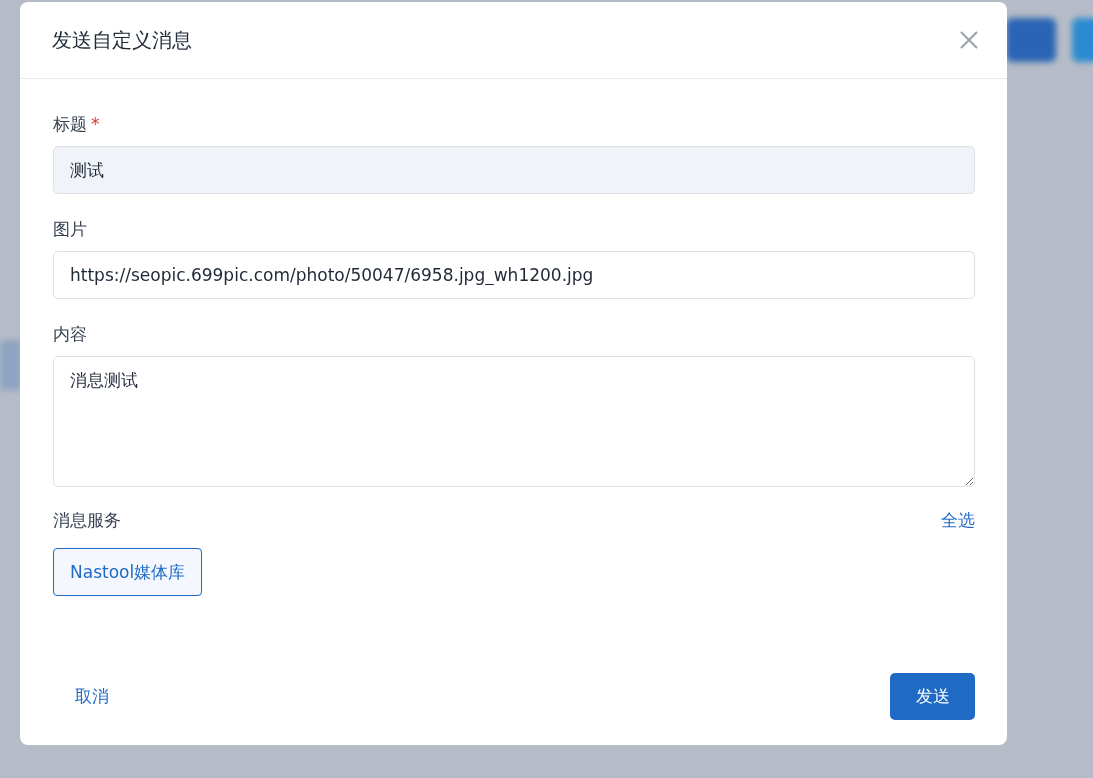  What do you see at coordinates (128, 572) in the screenshot?
I see `service-chip: Nastool媒体库` at bounding box center [128, 572].